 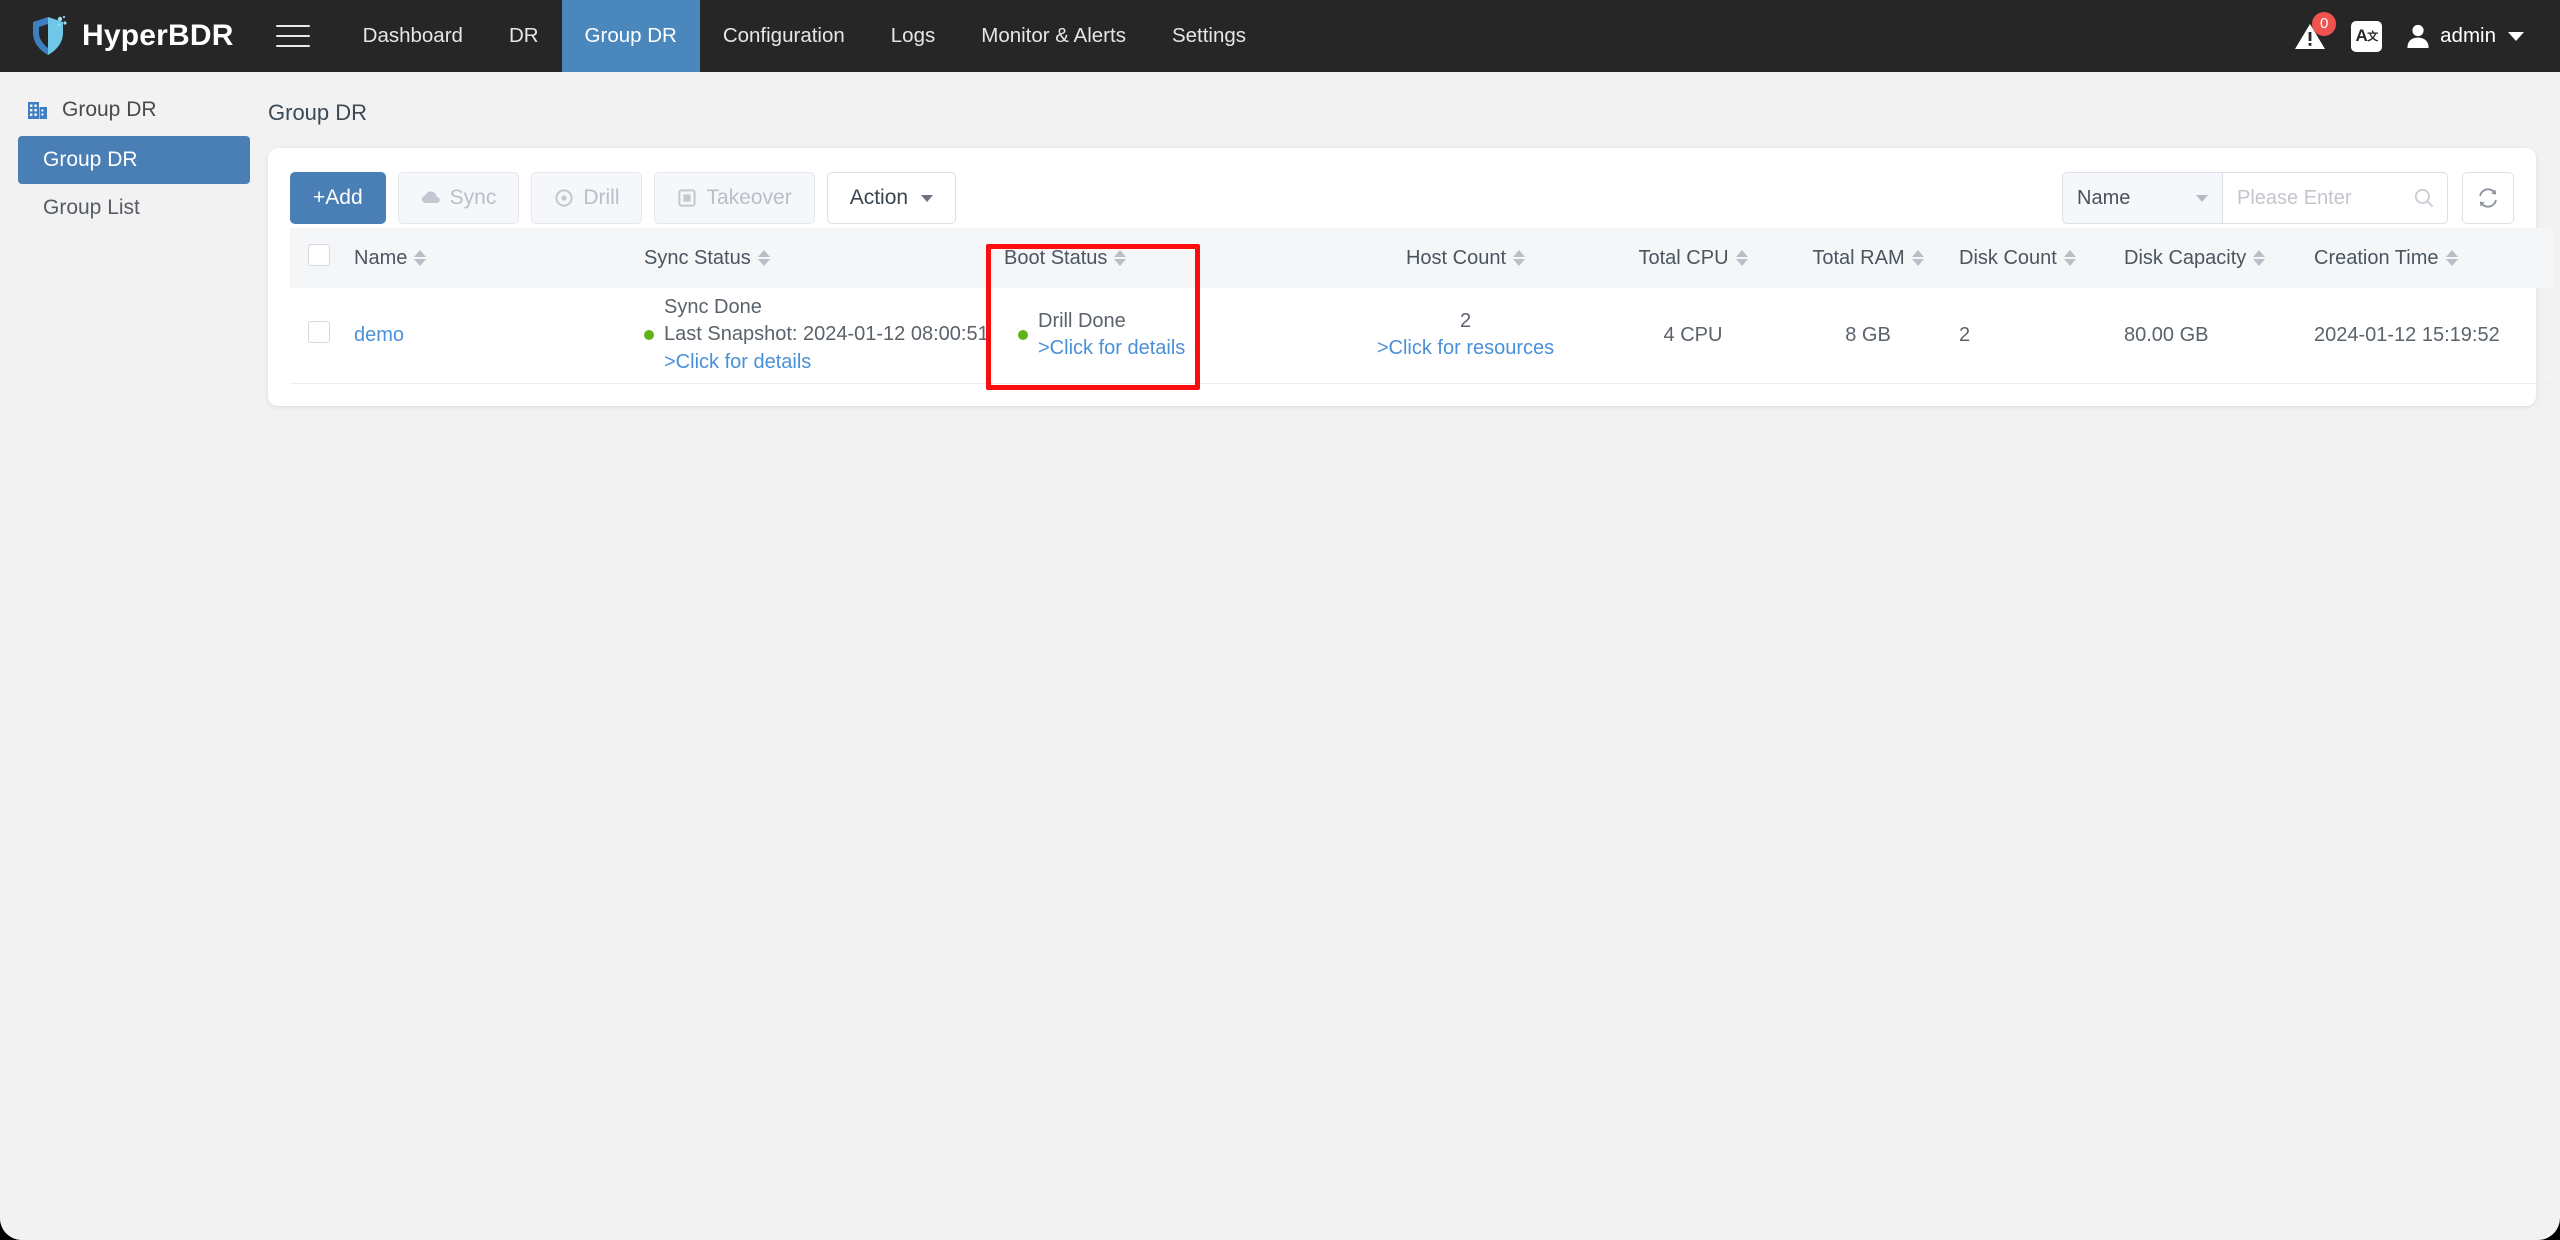 I want to click on page-title: Group DR, so click(x=318, y=112).